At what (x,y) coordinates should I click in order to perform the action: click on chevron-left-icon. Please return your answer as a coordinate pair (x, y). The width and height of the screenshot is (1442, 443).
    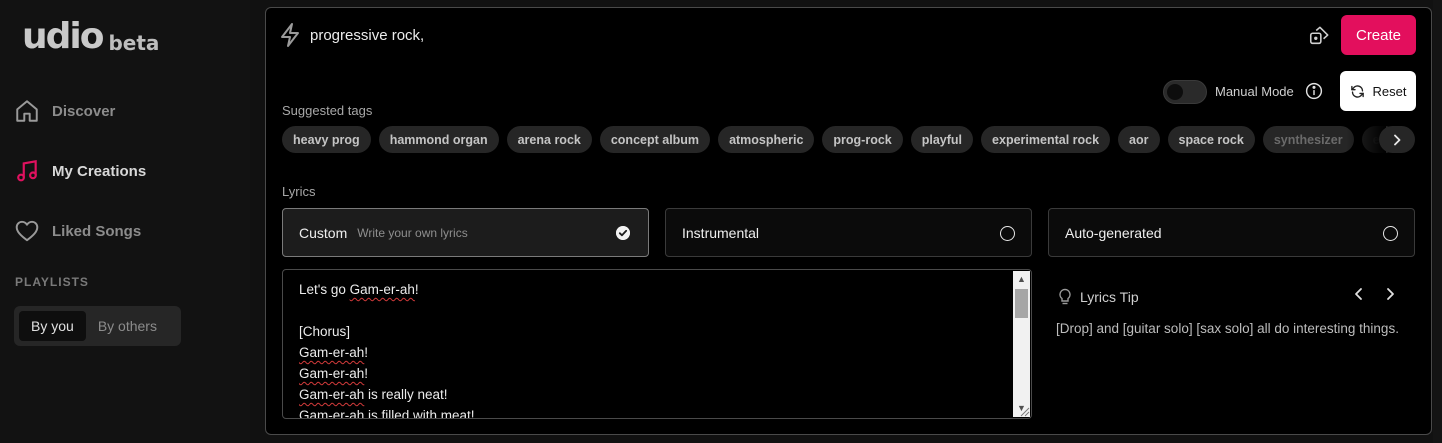
    Looking at the image, I should click on (1359, 294).